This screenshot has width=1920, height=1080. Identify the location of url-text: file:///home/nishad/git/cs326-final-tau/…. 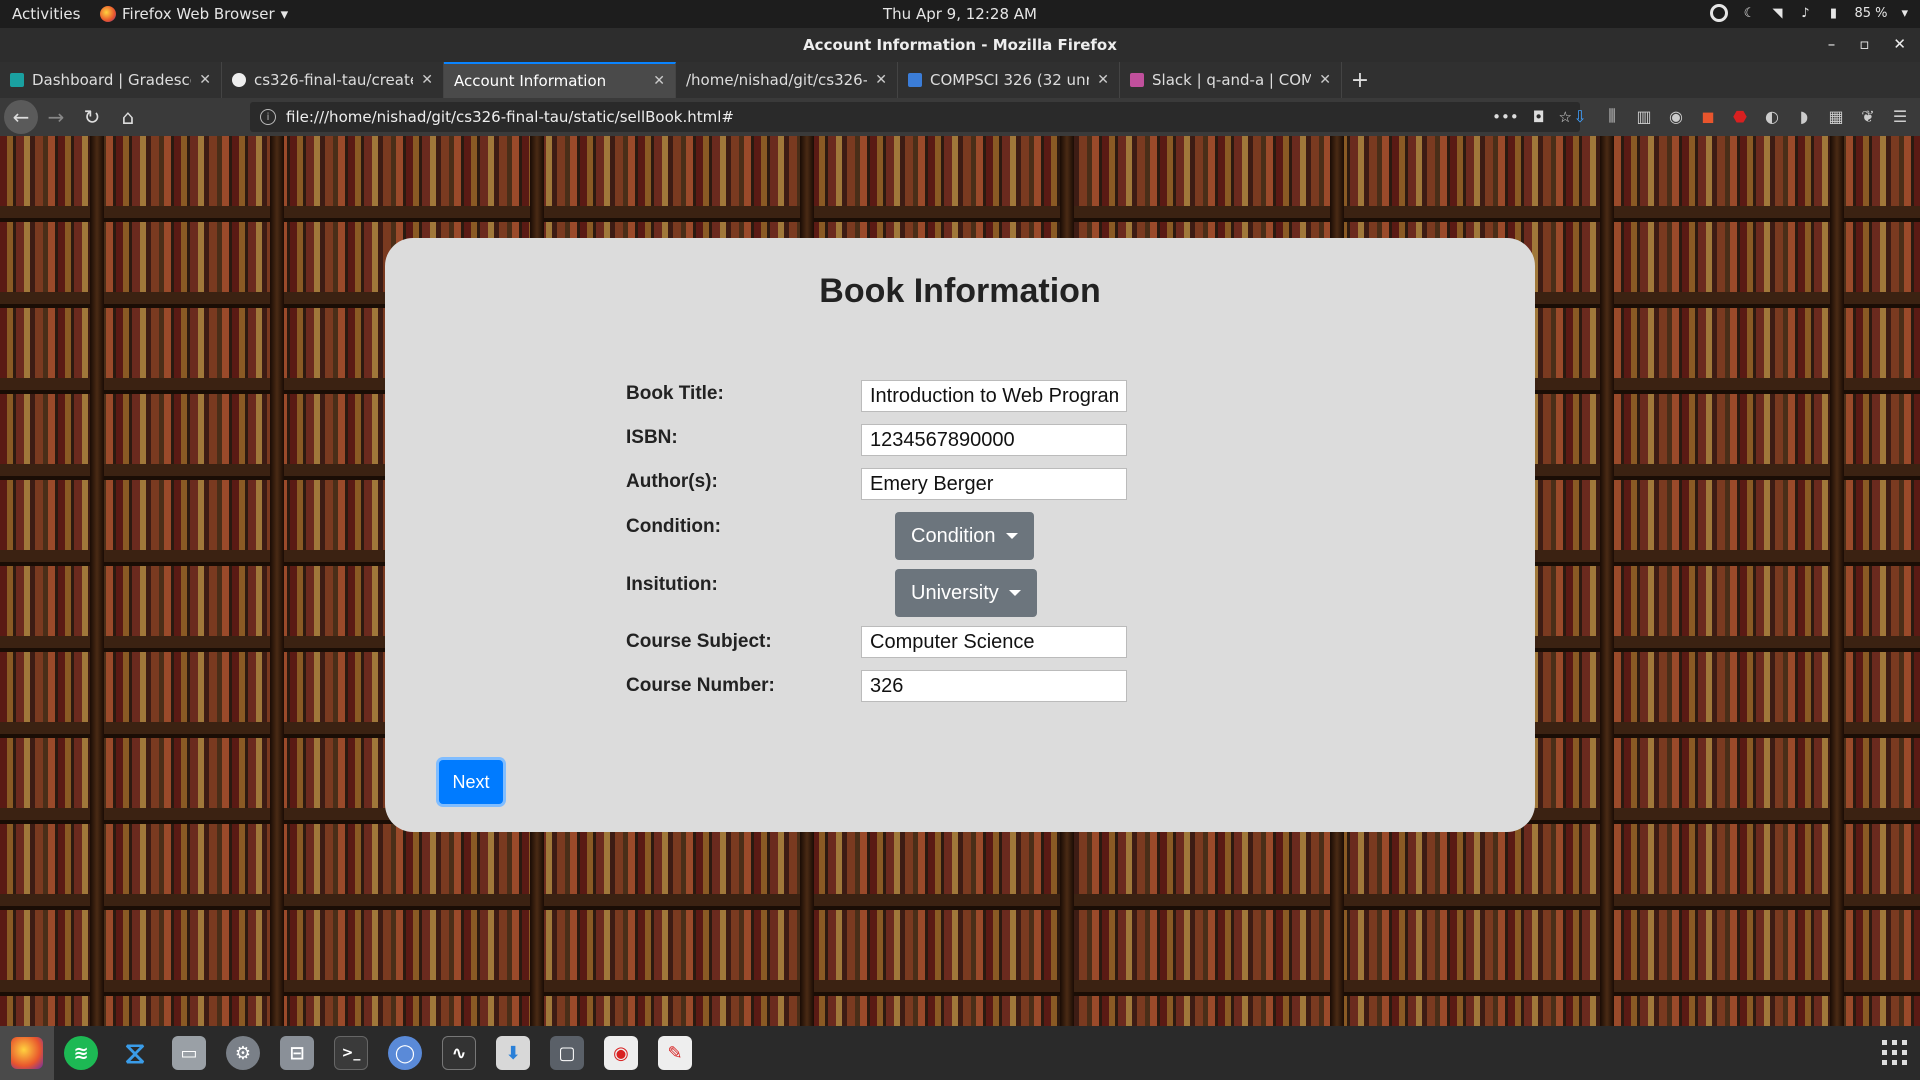
(510, 117).